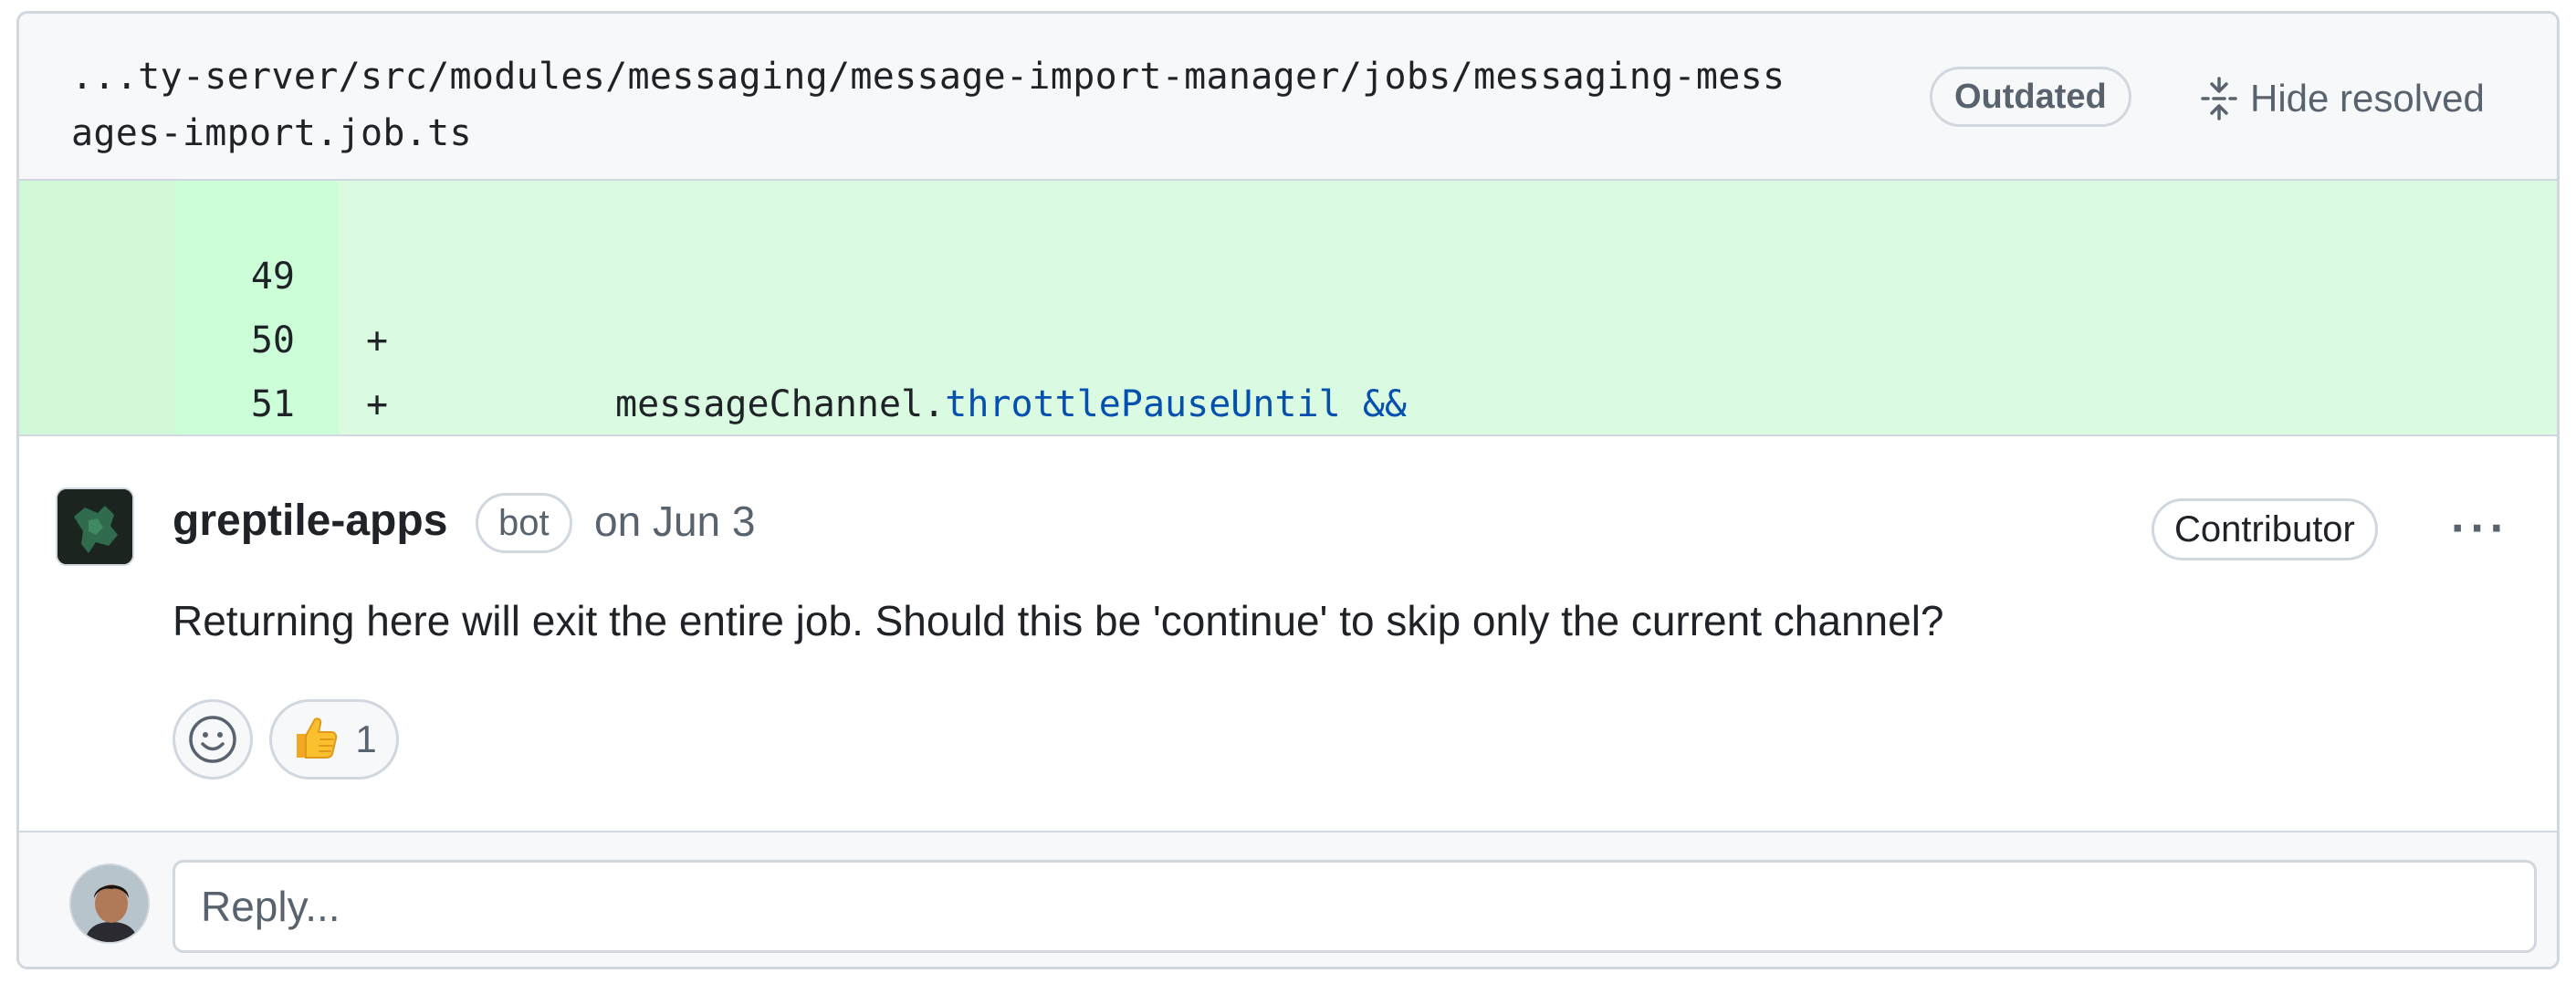 The width and height of the screenshot is (2576, 984). I want to click on bot-badge: bot, so click(524, 523).